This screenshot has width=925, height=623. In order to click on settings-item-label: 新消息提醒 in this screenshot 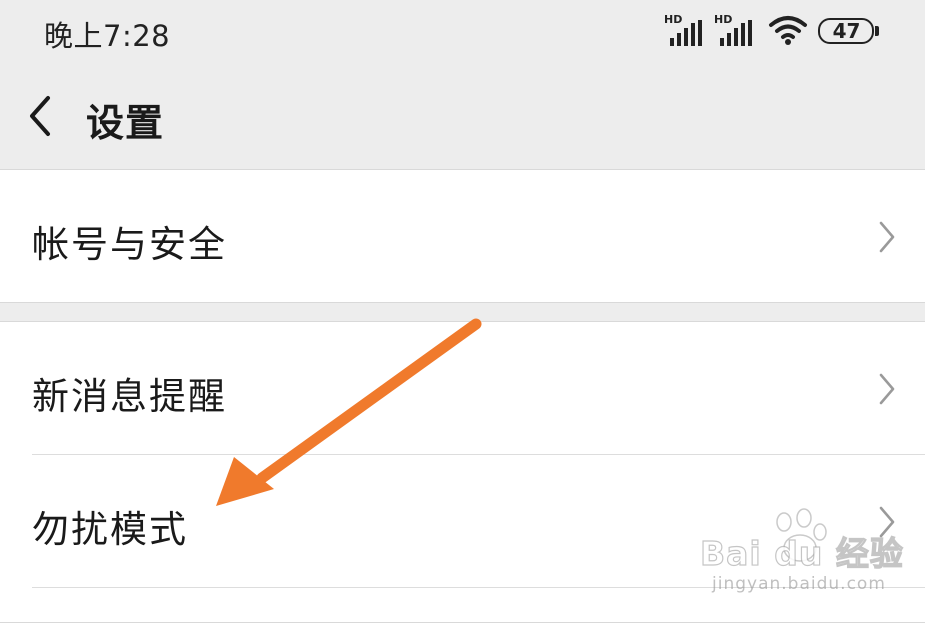, I will do `click(129, 396)`.